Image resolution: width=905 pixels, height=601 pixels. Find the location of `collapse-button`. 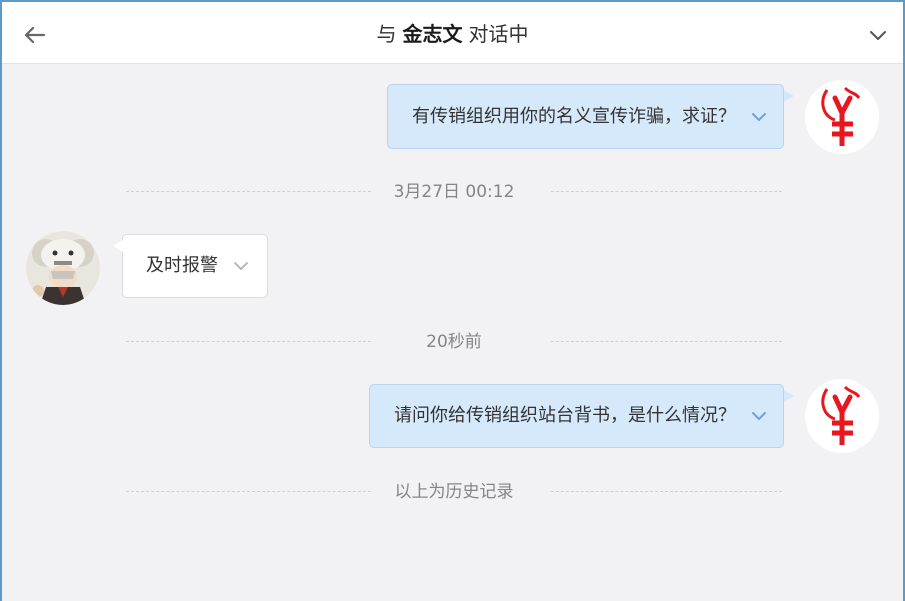

collapse-button is located at coordinates (878, 35).